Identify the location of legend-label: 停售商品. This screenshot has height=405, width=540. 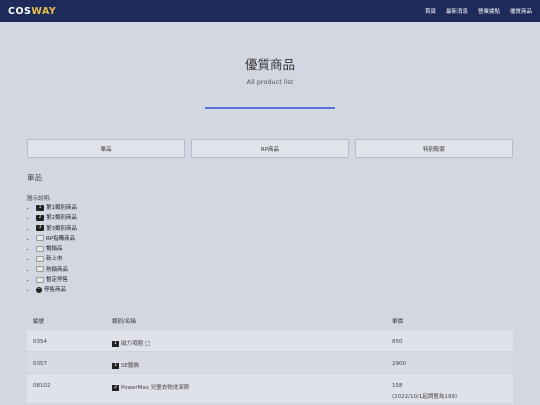
(55, 290).